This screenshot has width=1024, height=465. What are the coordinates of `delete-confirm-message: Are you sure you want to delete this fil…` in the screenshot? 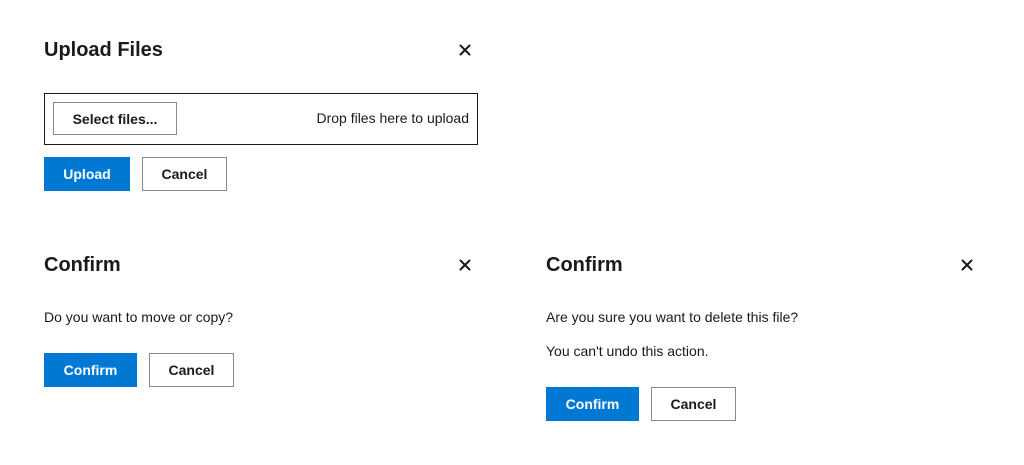 It's located at (672, 317).